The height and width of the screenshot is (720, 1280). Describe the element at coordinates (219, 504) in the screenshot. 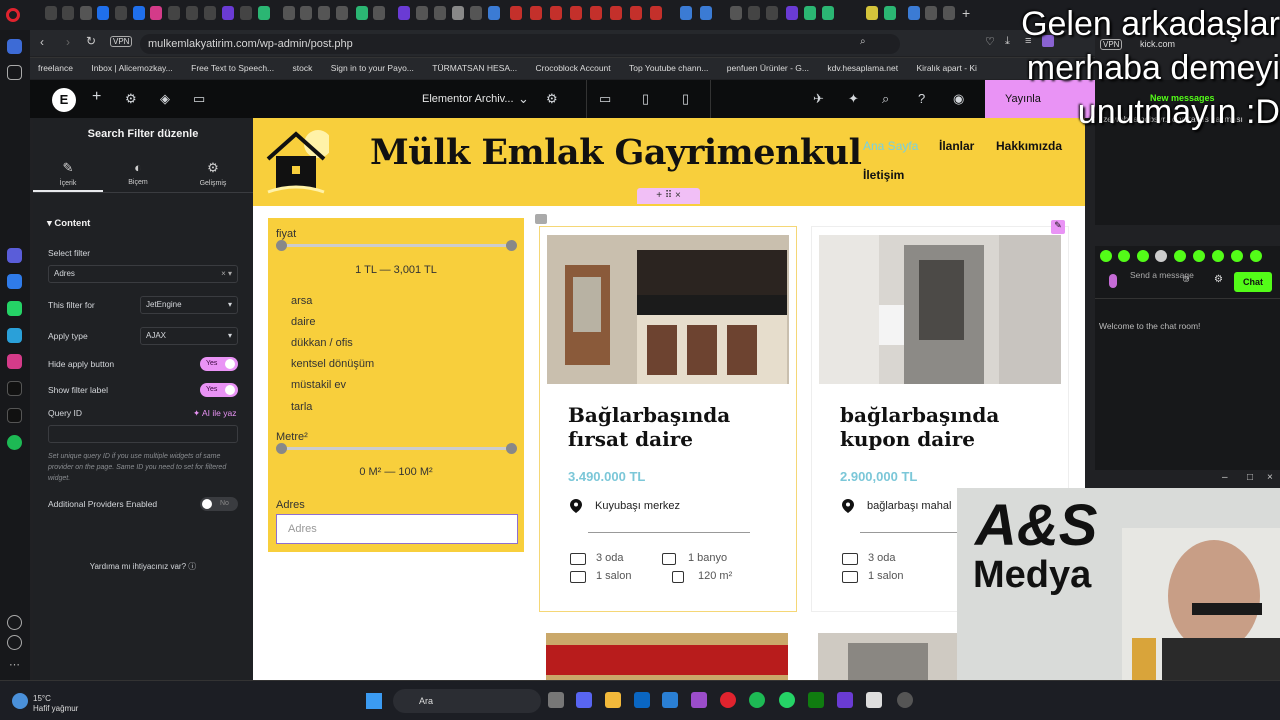

I see `additional-providers-toggle: No` at that location.